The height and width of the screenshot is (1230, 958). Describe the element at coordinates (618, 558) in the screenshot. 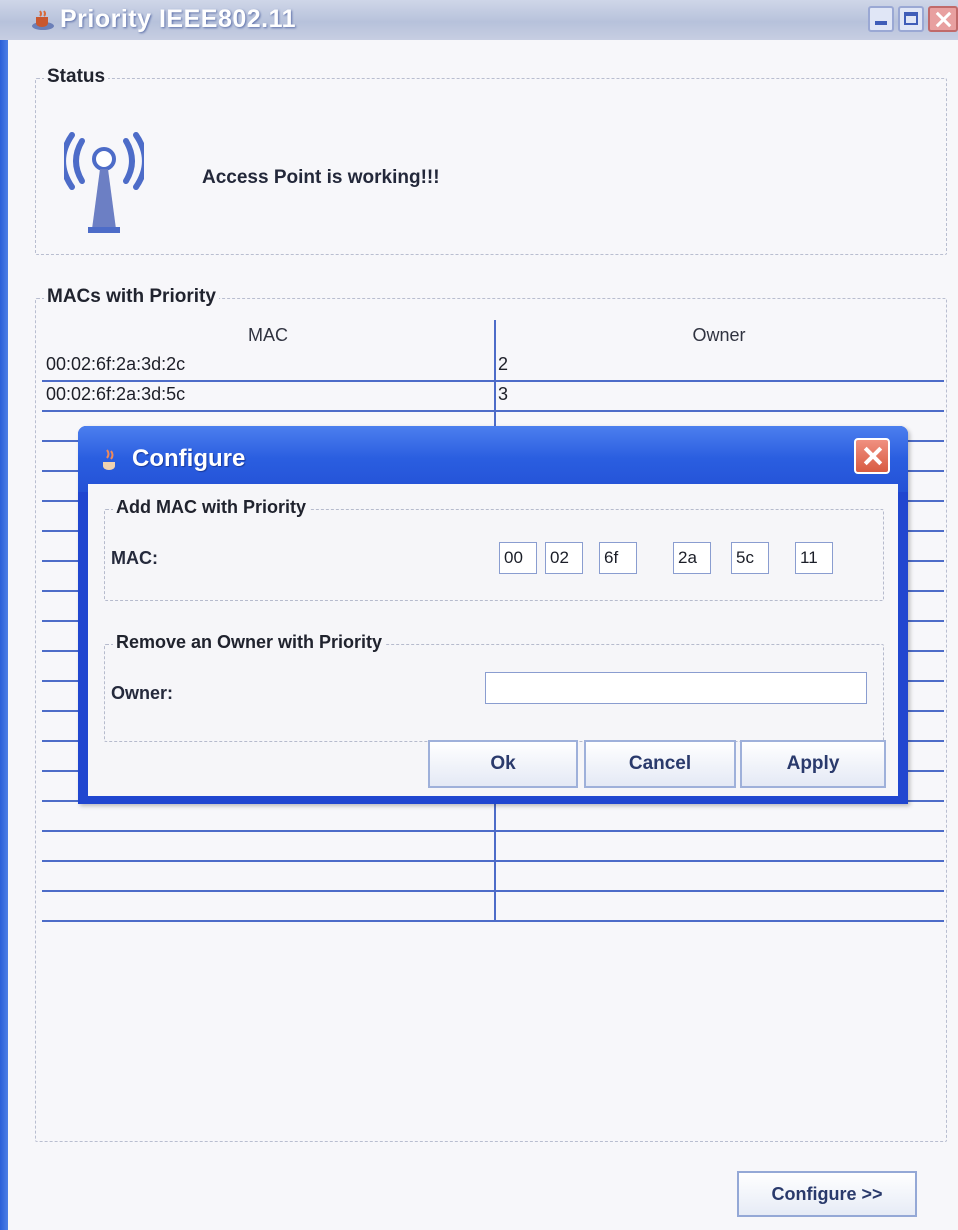

I see `mac-octet-3: 6f` at that location.